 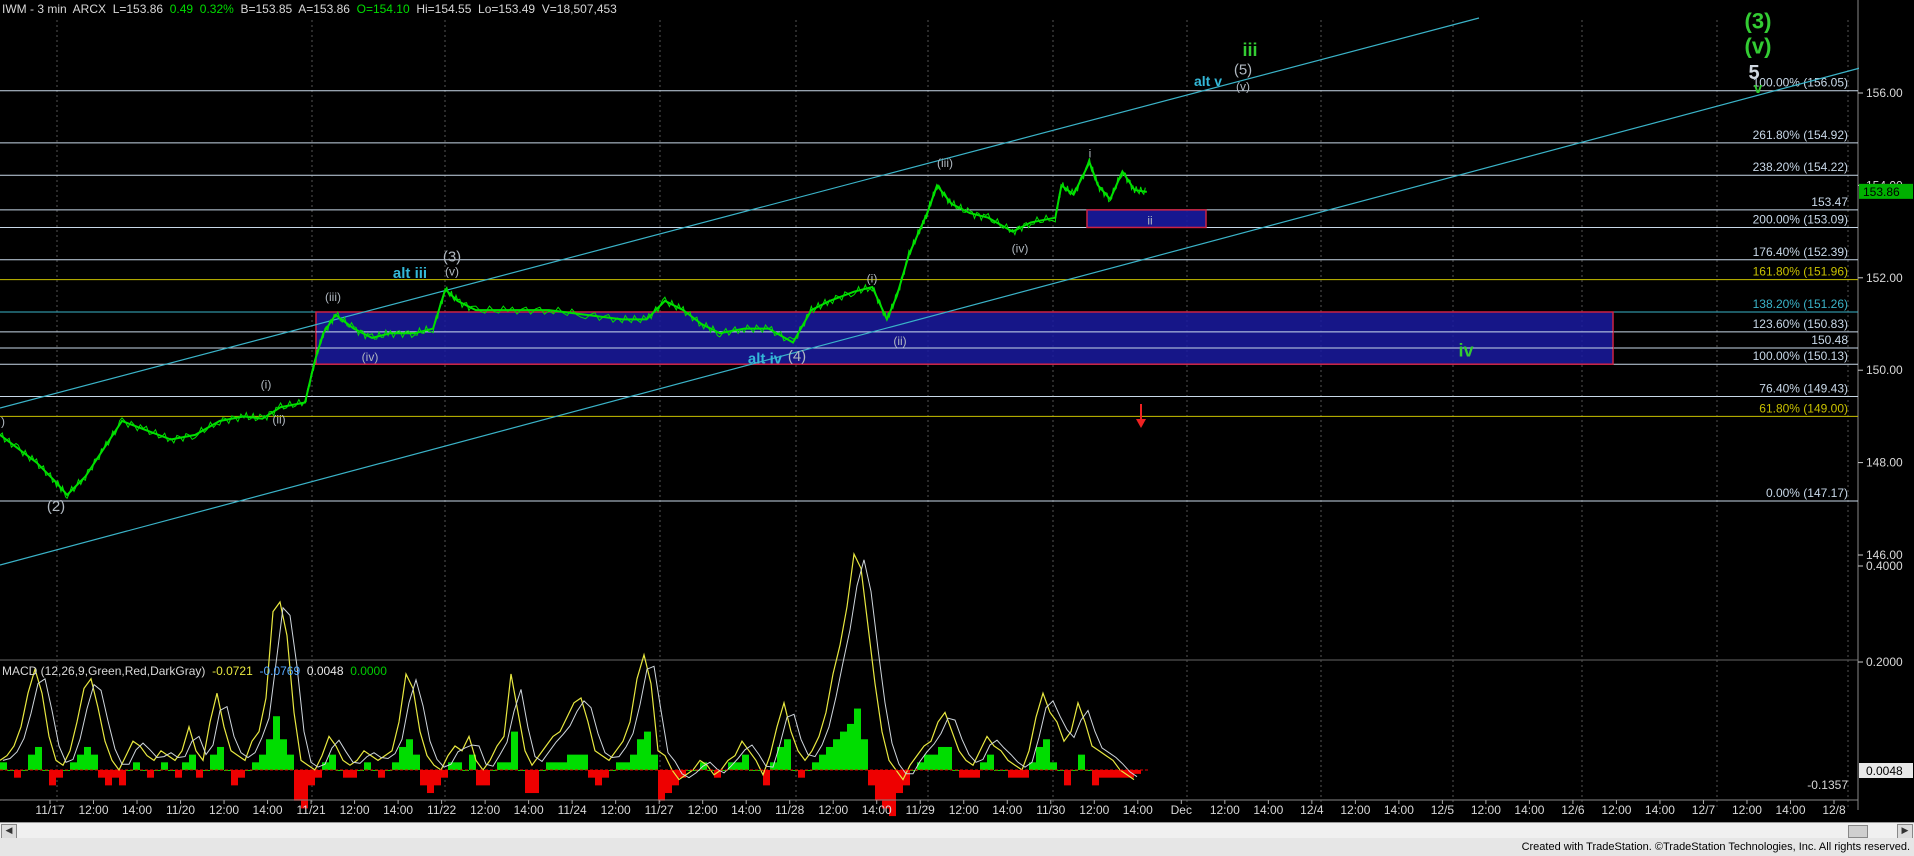 I want to click on hist-value: 0.0048, so click(x=325, y=671).